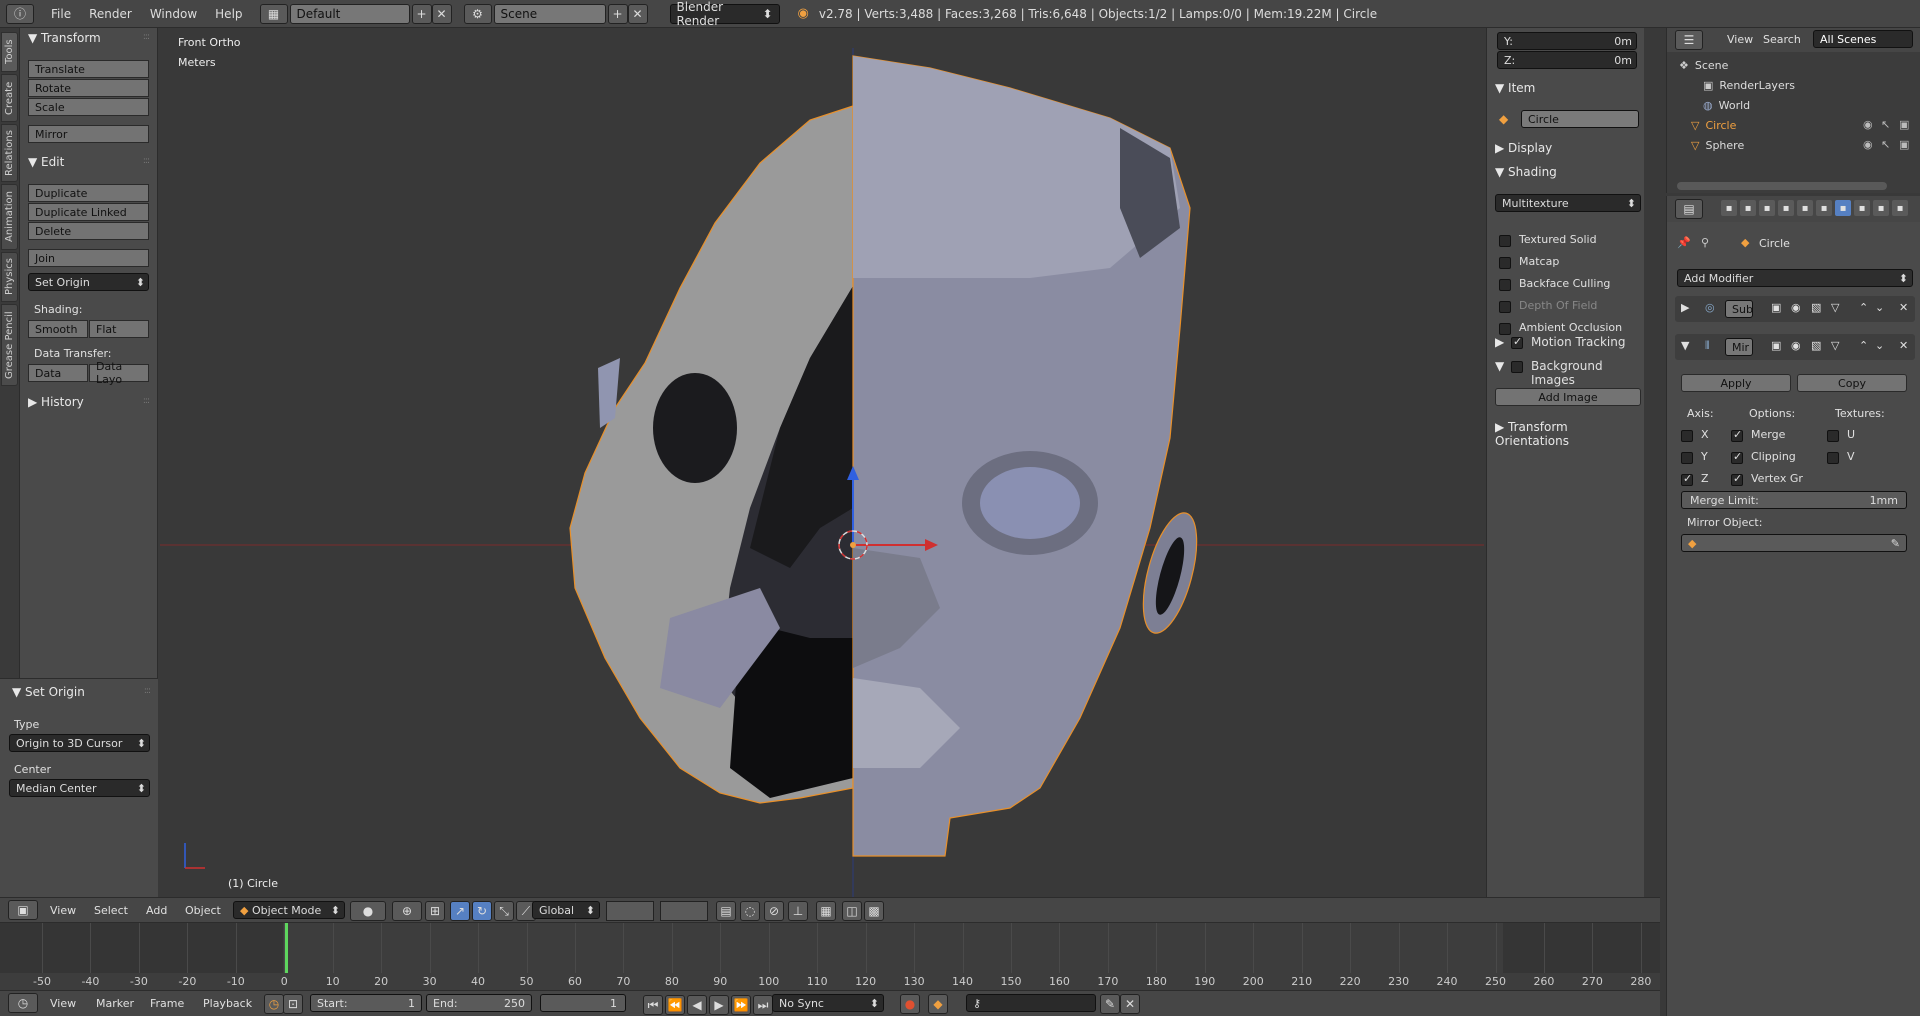  What do you see at coordinates (1729, 208) in the screenshot?
I see `render-tab-icon: ▪` at bounding box center [1729, 208].